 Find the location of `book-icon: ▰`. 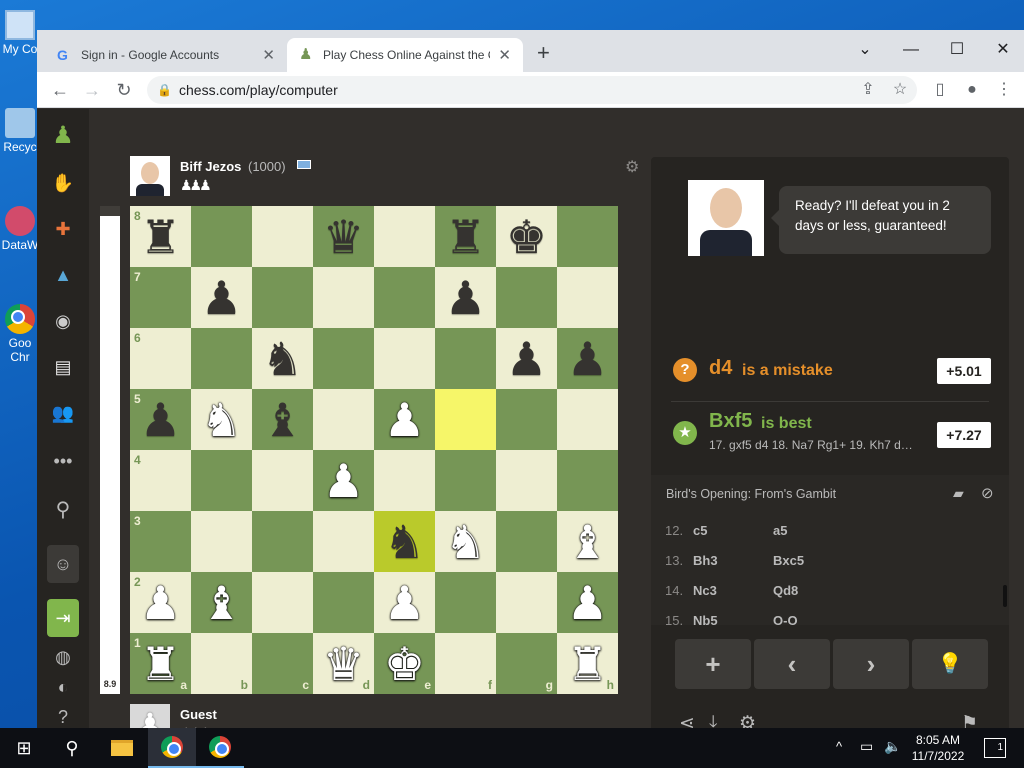

book-icon: ▰ is located at coordinates (958, 493).